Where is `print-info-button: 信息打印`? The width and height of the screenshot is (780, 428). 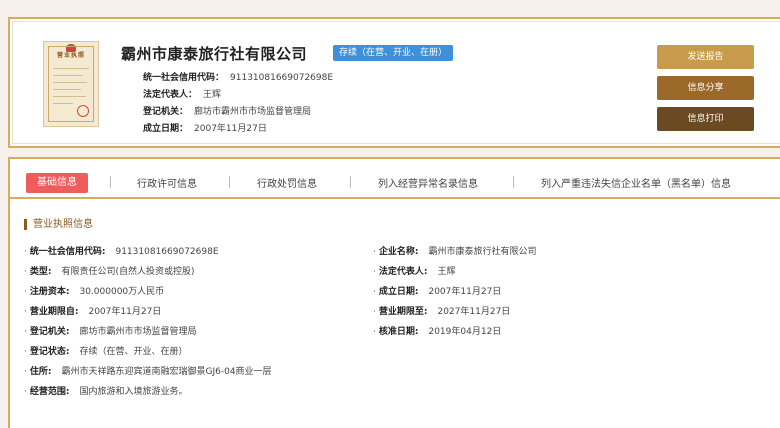
print-info-button: 信息打印 is located at coordinates (705, 119).